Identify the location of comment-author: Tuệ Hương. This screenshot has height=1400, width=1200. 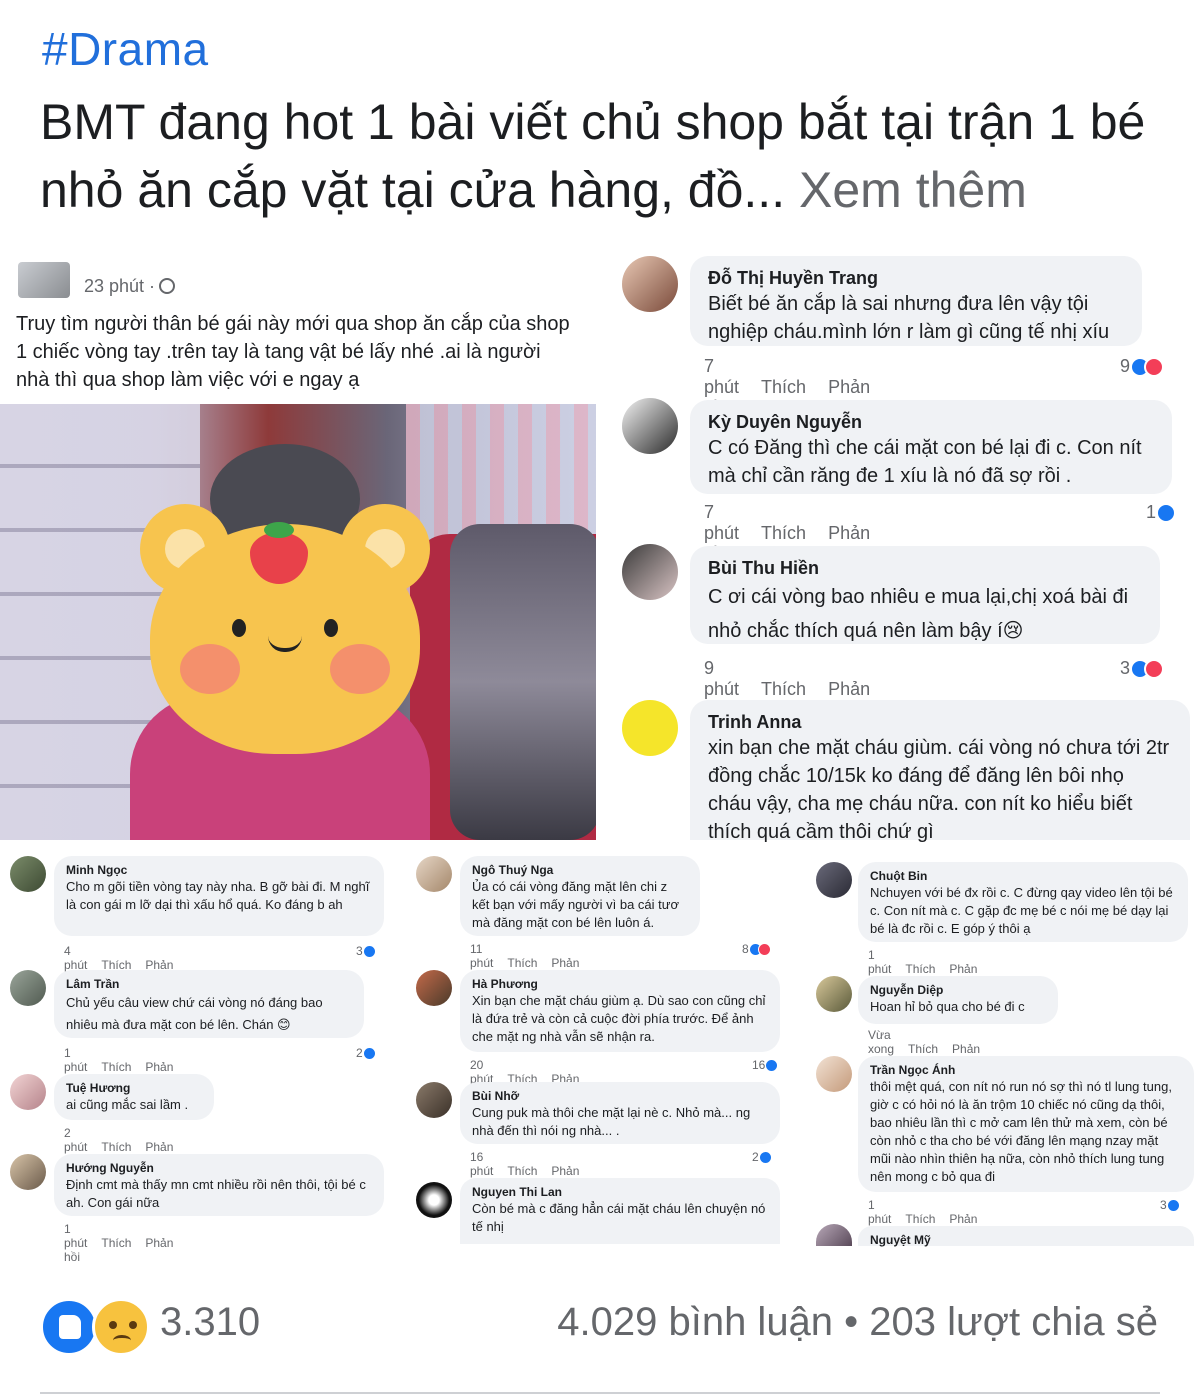
(134, 1088).